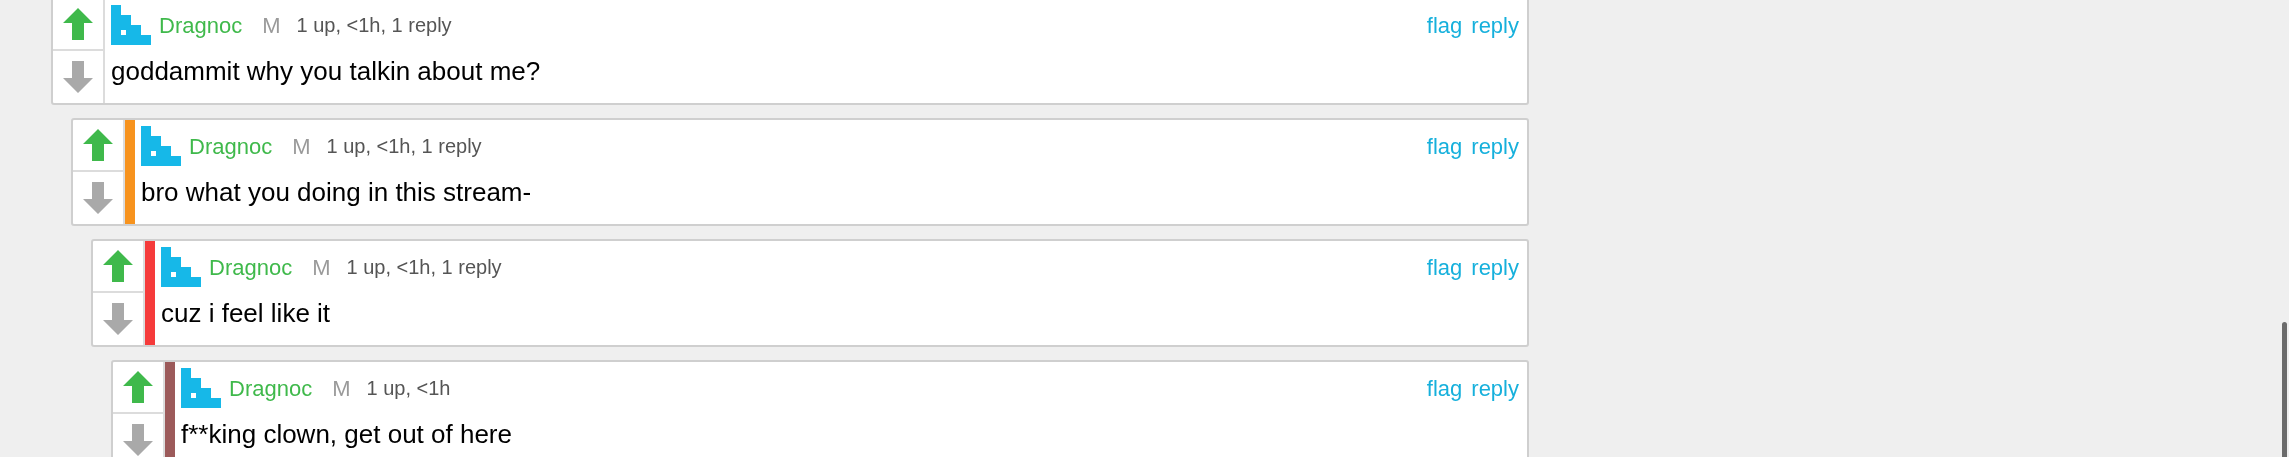 This screenshot has height=457, width=2289. What do you see at coordinates (337, 192) in the screenshot?
I see `comment-text: bro what you doing in this stream-` at bounding box center [337, 192].